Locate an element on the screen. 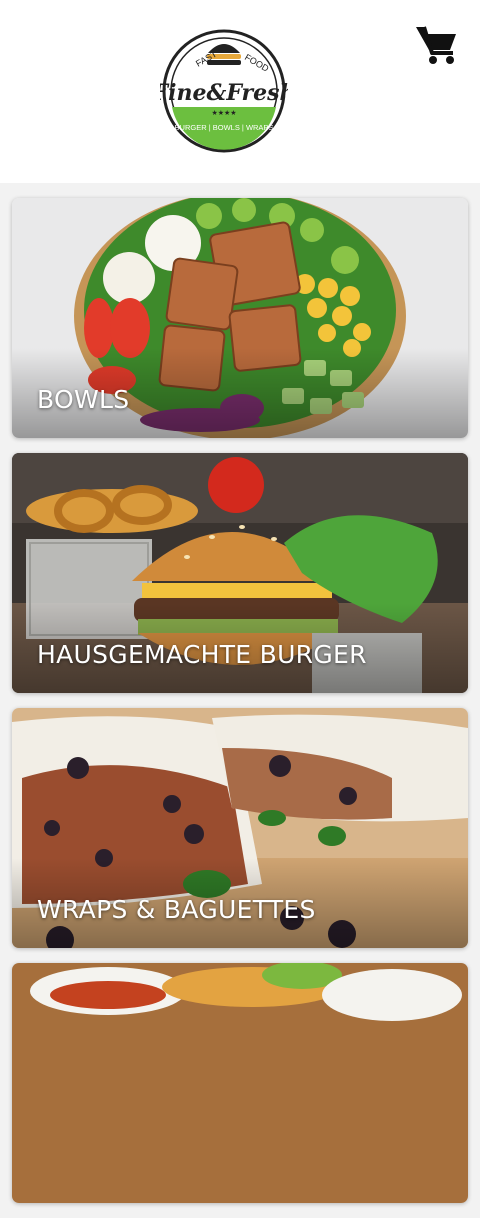 The width and height of the screenshot is (480, 1218). logo-stars: ★★★★ is located at coordinates (223, 113).